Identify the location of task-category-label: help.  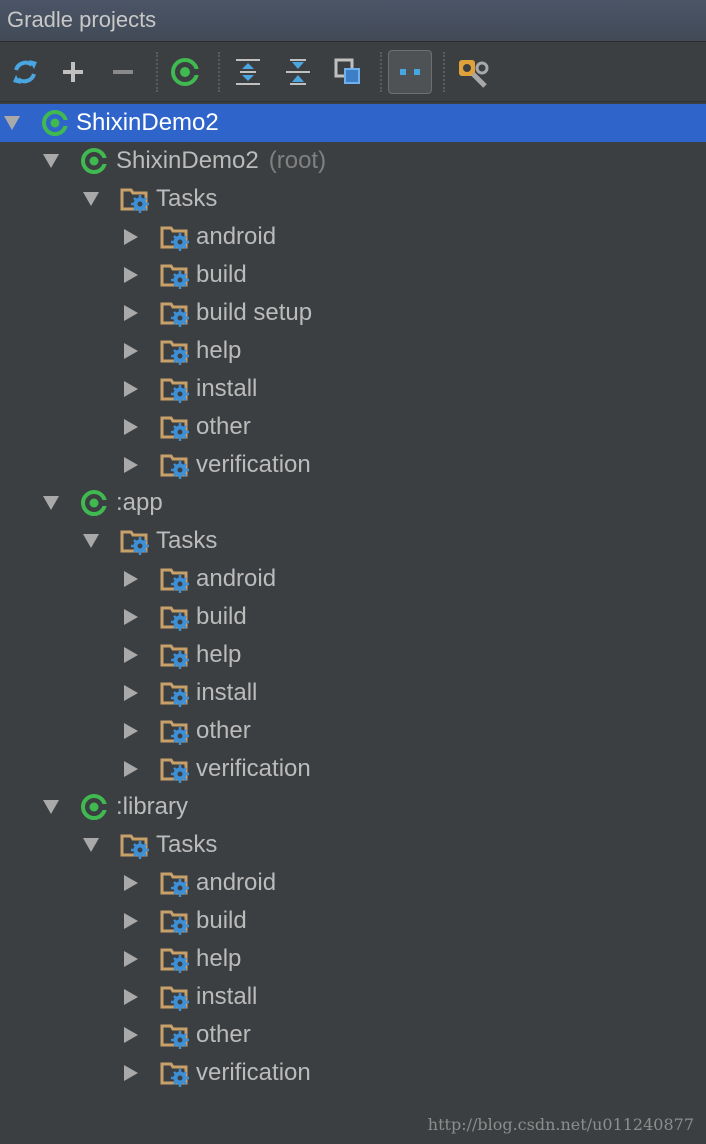
(218, 959).